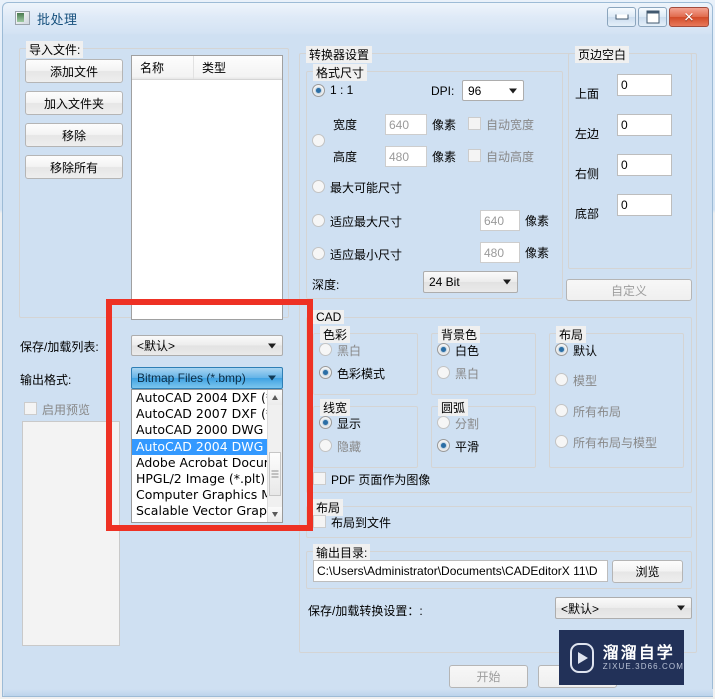 The width and height of the screenshot is (715, 699). Describe the element at coordinates (587, 214) in the screenshot. I see `margin-bottom-label: 底部` at that location.